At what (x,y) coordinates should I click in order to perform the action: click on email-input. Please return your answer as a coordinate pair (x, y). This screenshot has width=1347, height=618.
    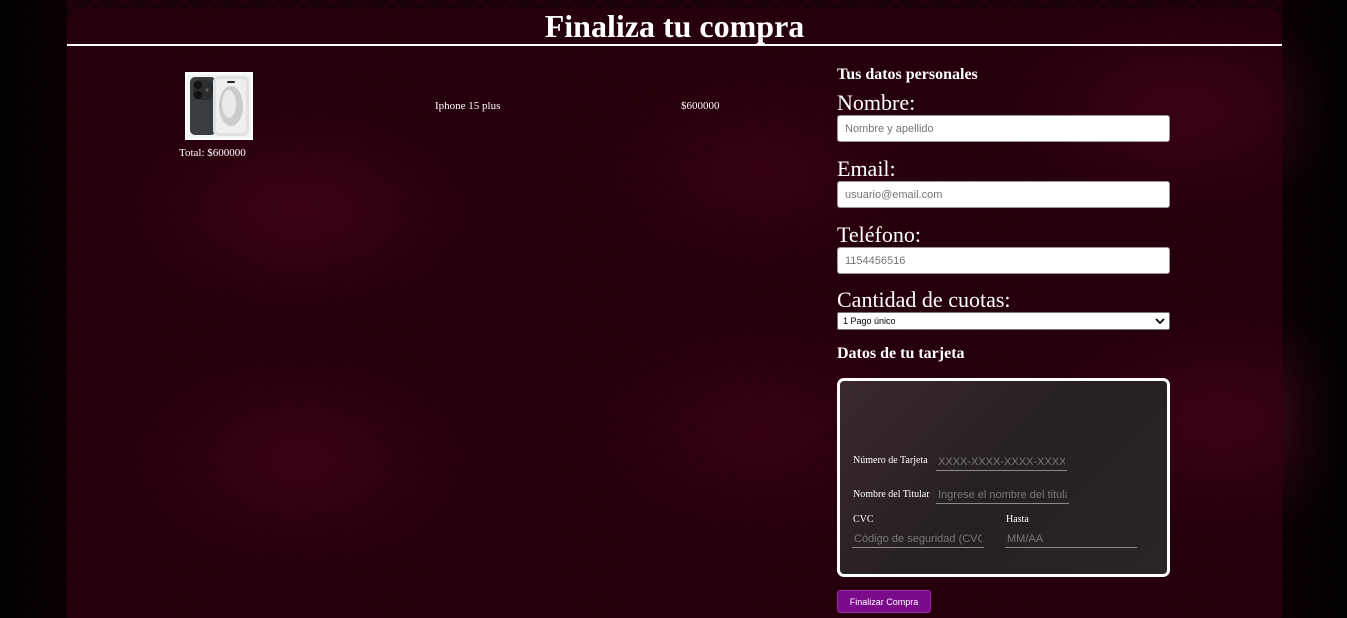
    Looking at the image, I should click on (1003, 194).